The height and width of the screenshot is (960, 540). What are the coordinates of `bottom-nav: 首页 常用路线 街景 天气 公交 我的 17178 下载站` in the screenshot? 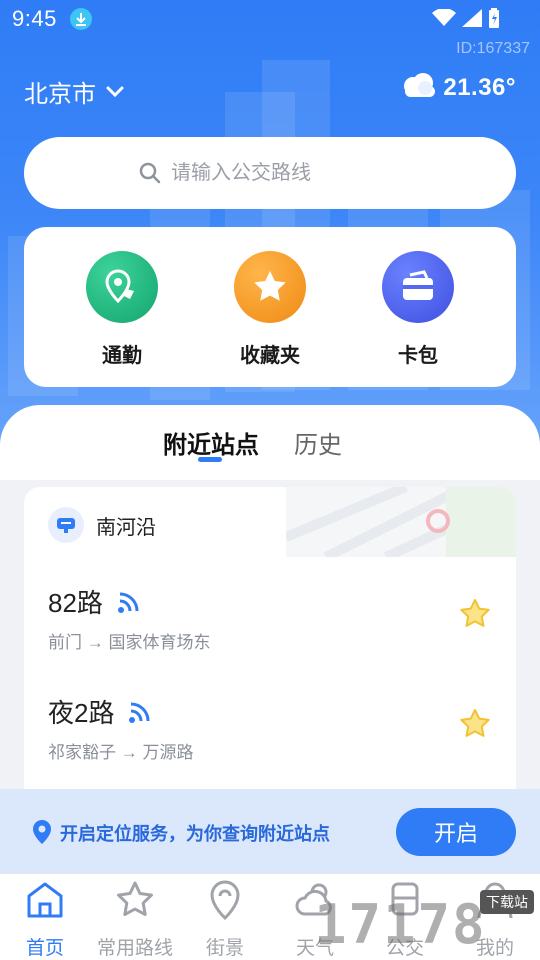 It's located at (270, 916).